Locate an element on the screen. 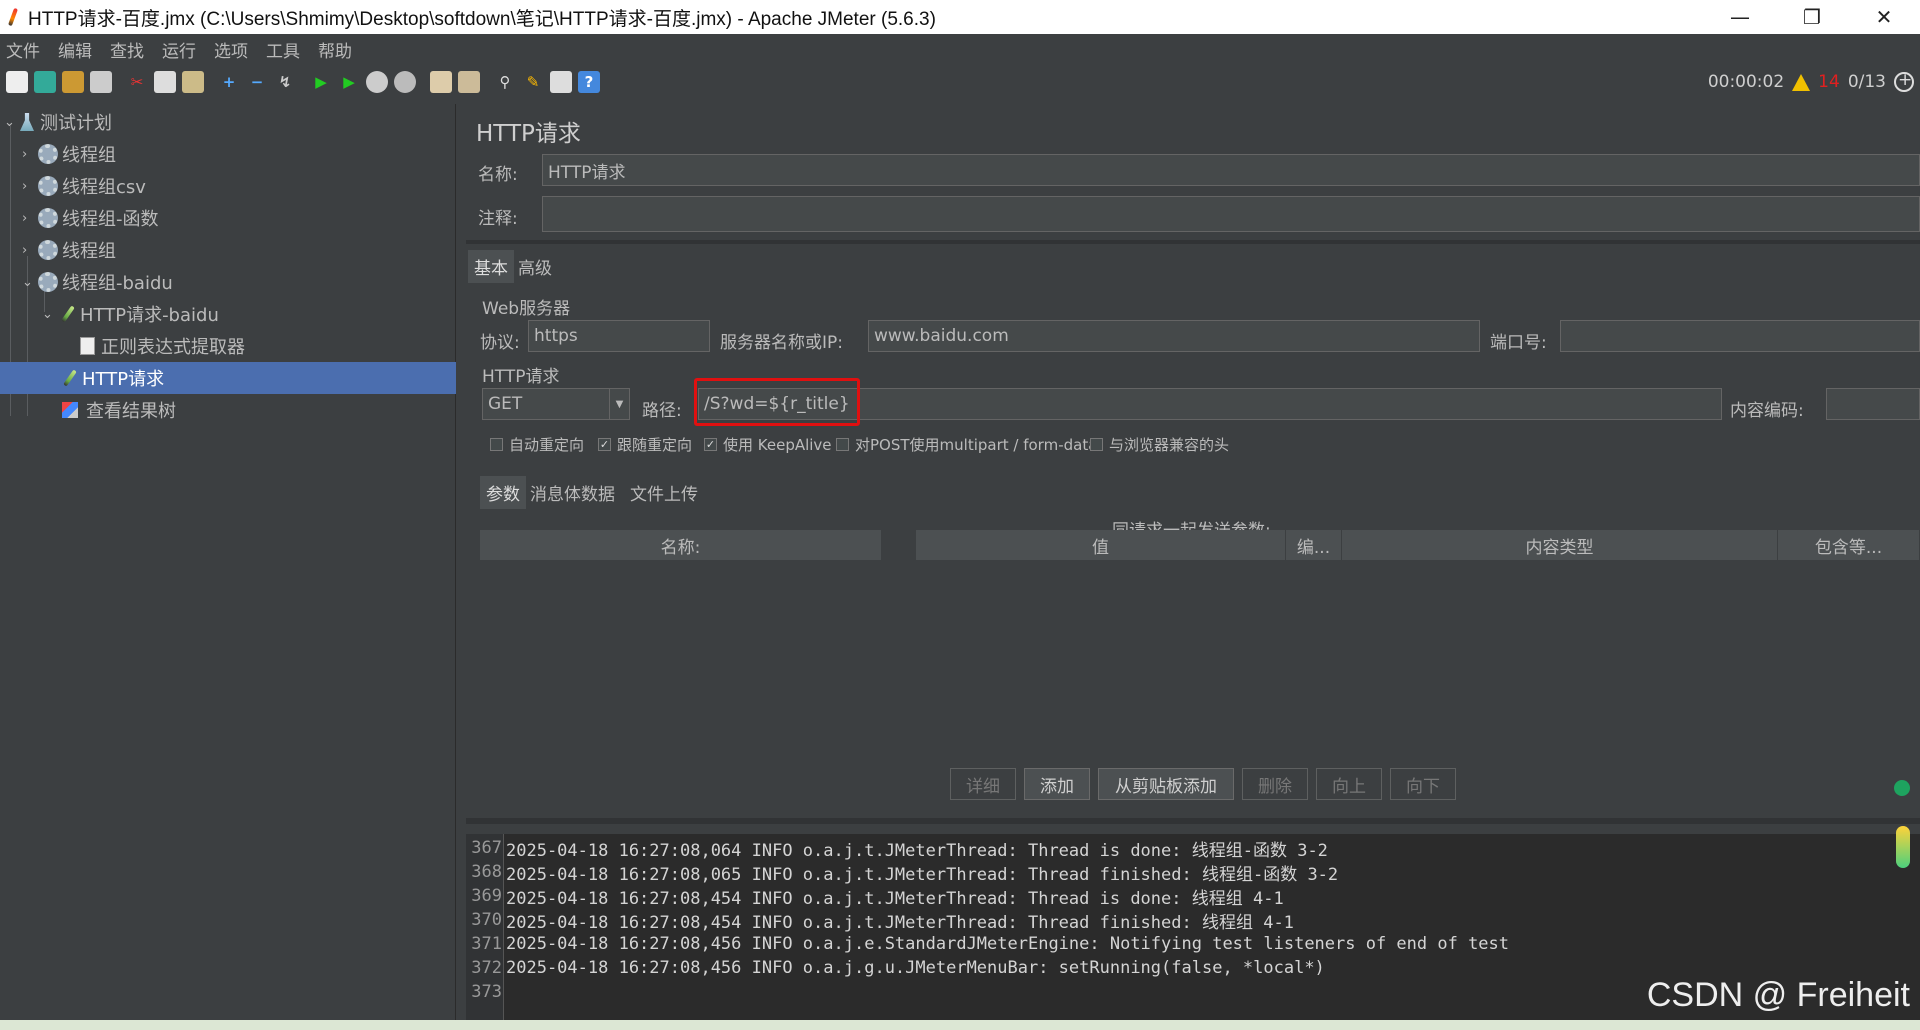 The image size is (1920, 1030). shutdown-icon is located at coordinates (405, 82).